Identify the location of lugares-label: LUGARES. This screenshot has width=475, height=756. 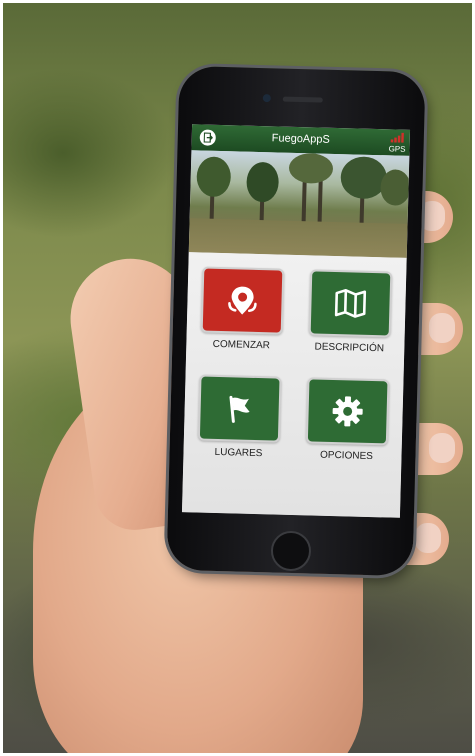
(238, 453).